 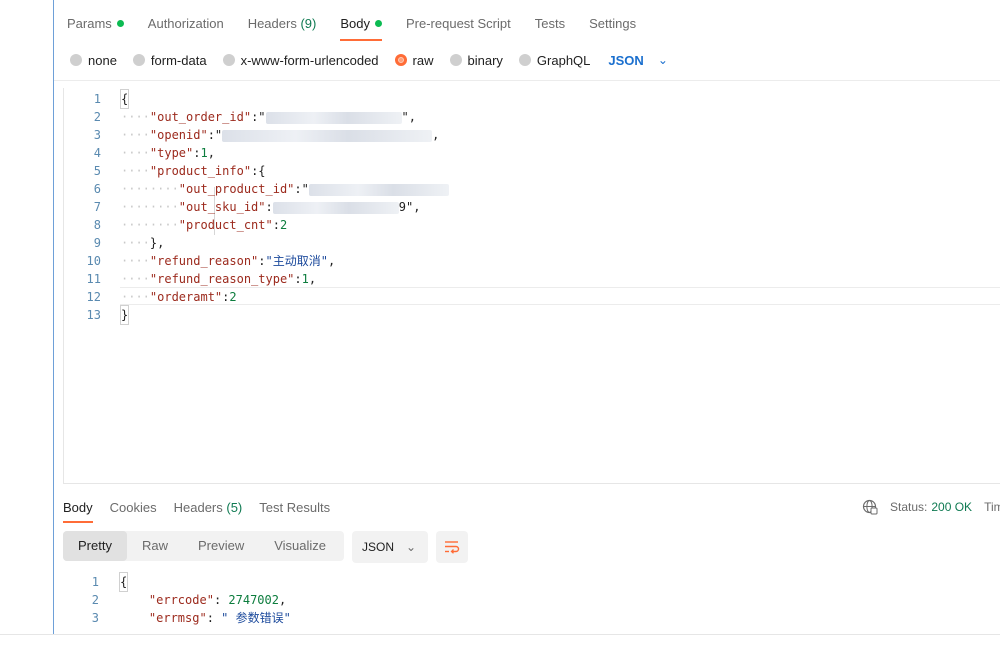 I want to click on response-view-mode: Pretty Raw Preview Visualize, so click(x=203, y=546).